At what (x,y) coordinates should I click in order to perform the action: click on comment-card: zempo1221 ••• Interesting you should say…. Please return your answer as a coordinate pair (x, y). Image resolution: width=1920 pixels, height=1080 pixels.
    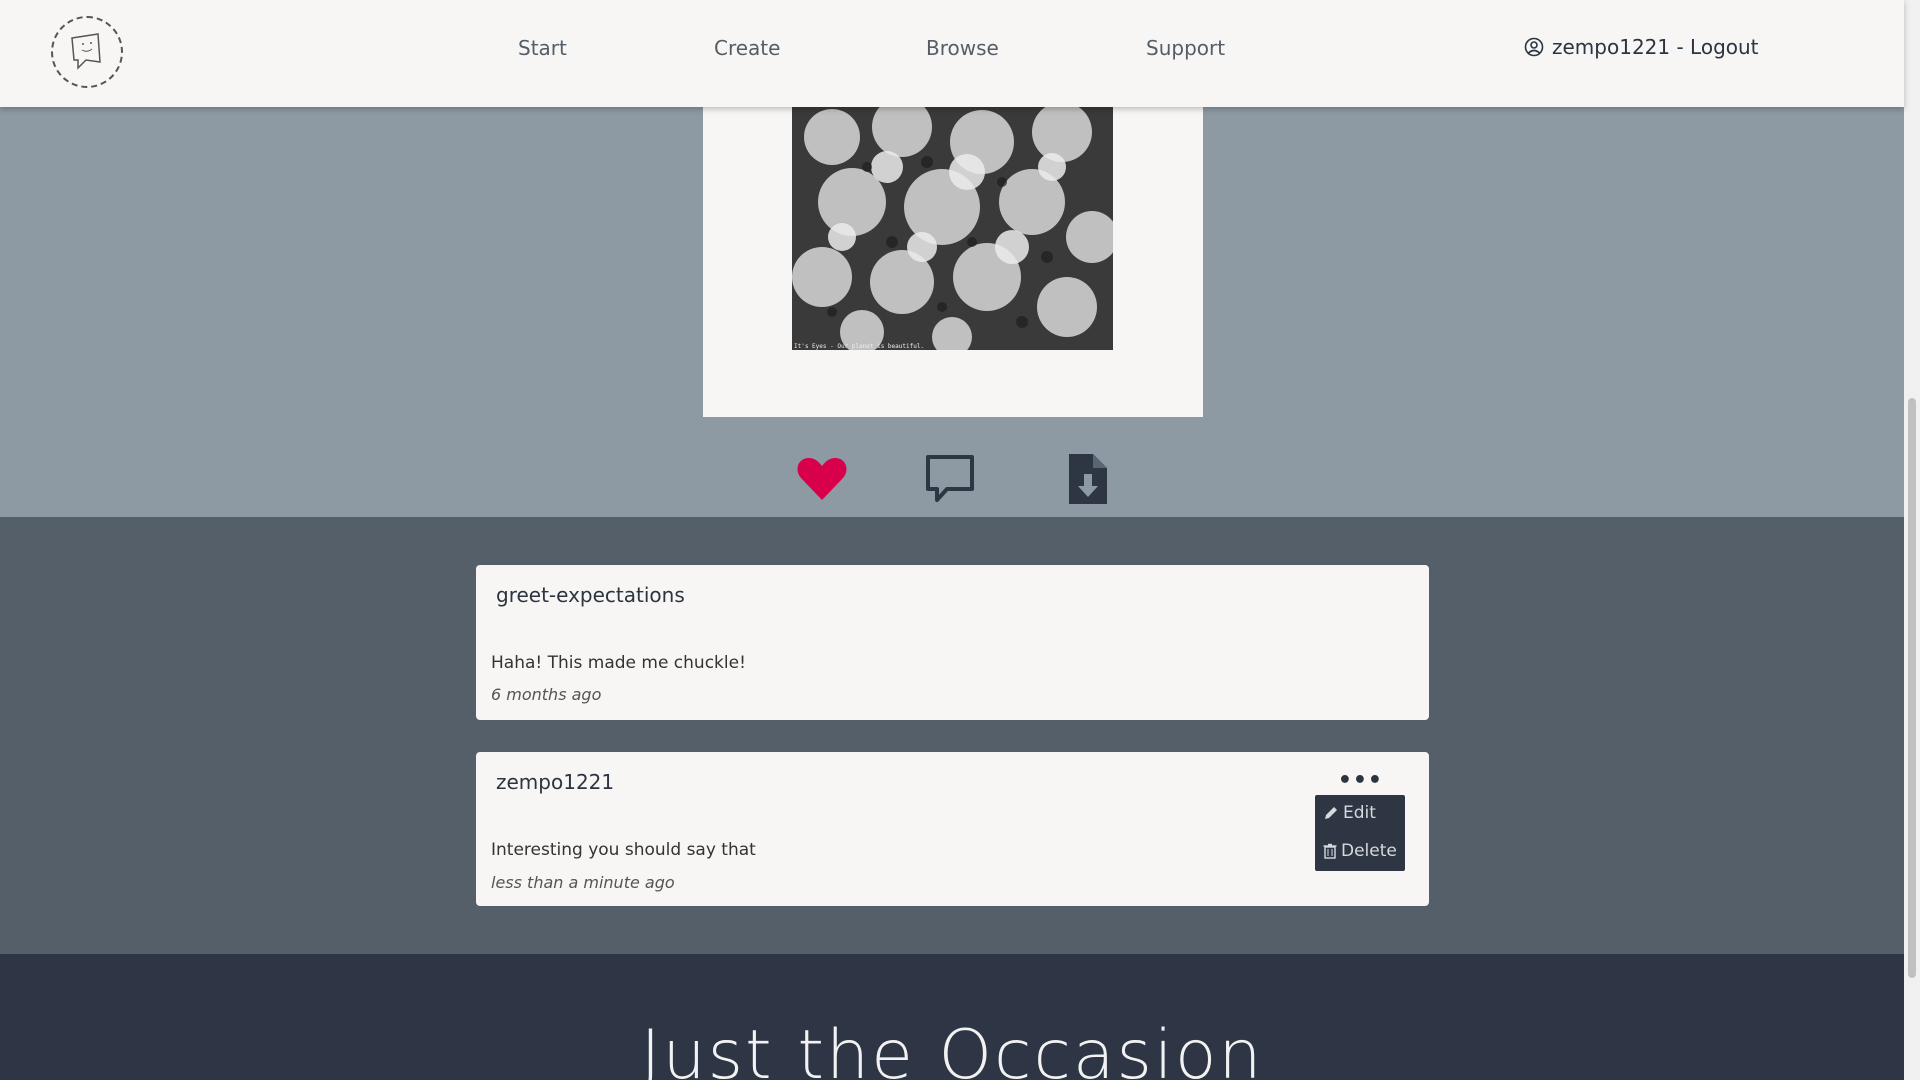
    Looking at the image, I should click on (952, 829).